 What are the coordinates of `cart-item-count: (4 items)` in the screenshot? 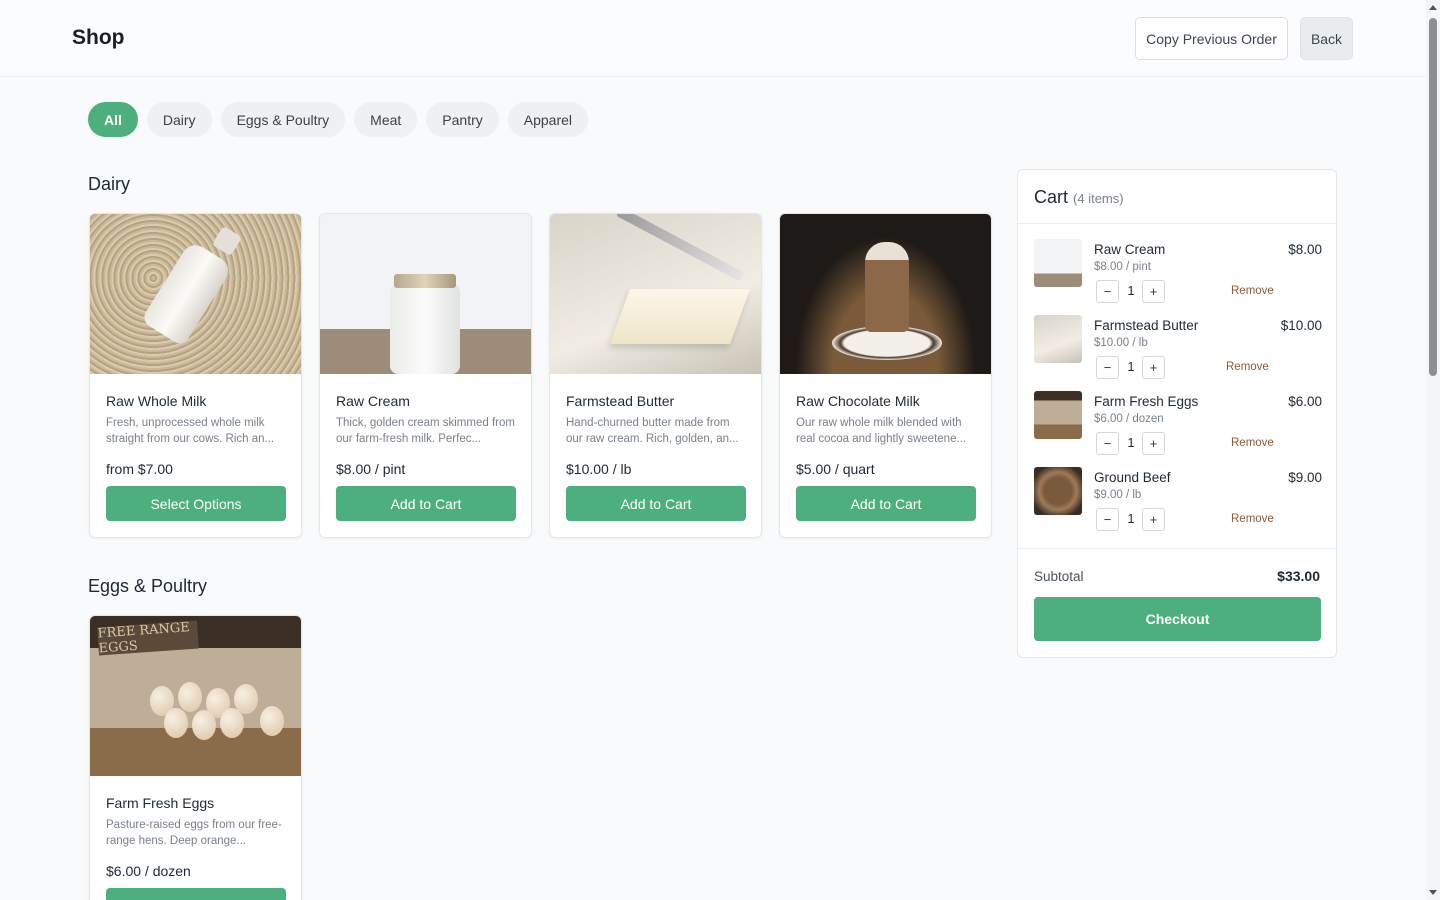 It's located at (1098, 198).